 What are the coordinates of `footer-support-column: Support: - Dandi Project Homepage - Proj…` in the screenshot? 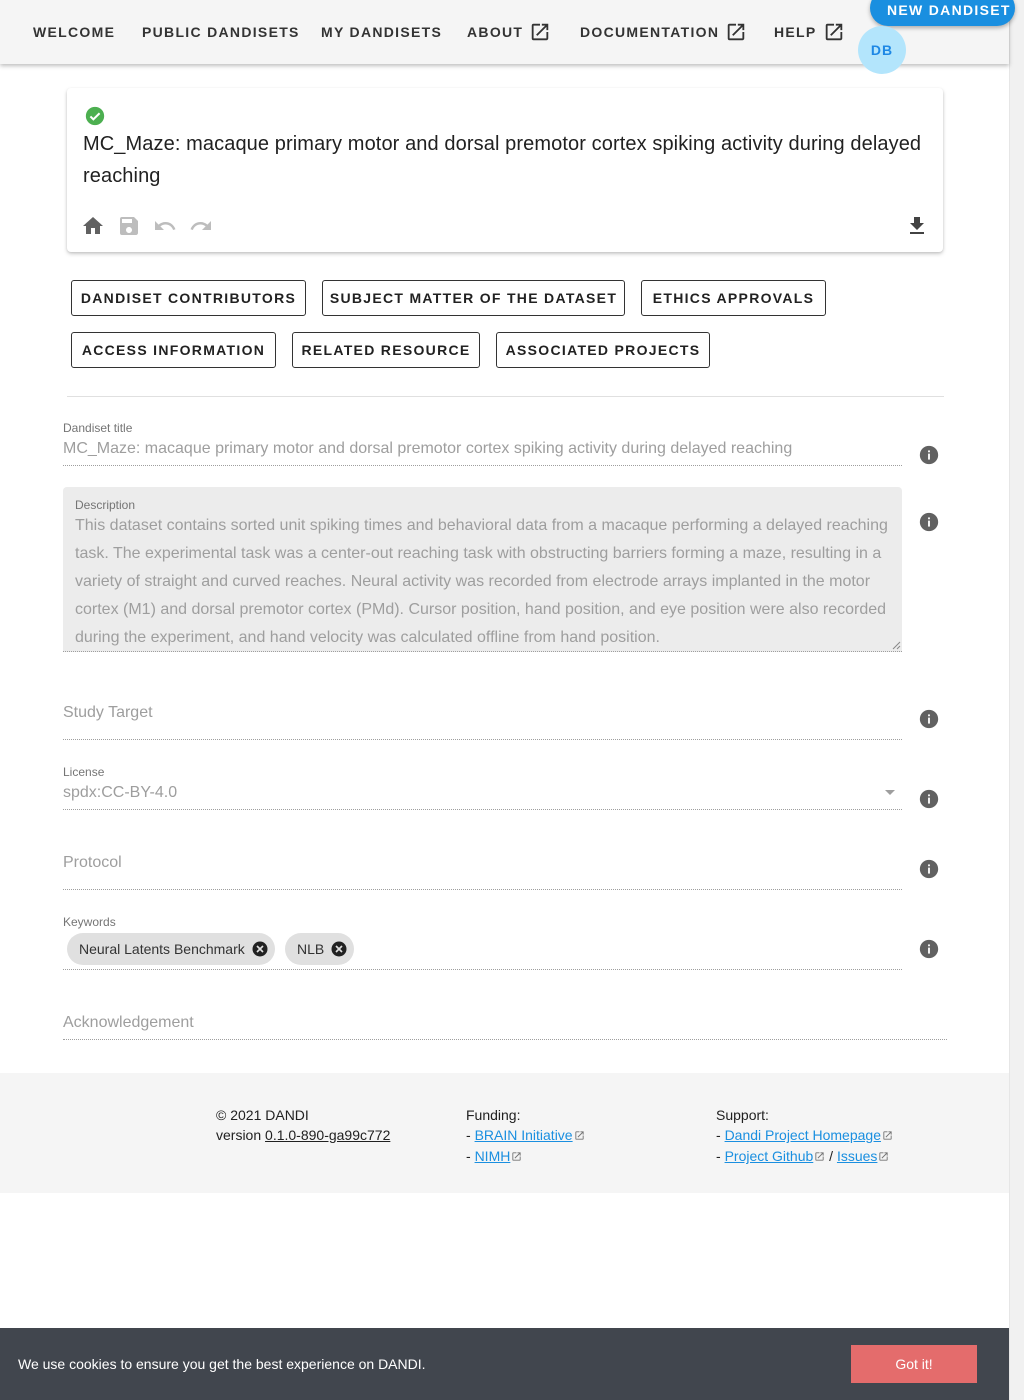 It's located at (804, 1136).